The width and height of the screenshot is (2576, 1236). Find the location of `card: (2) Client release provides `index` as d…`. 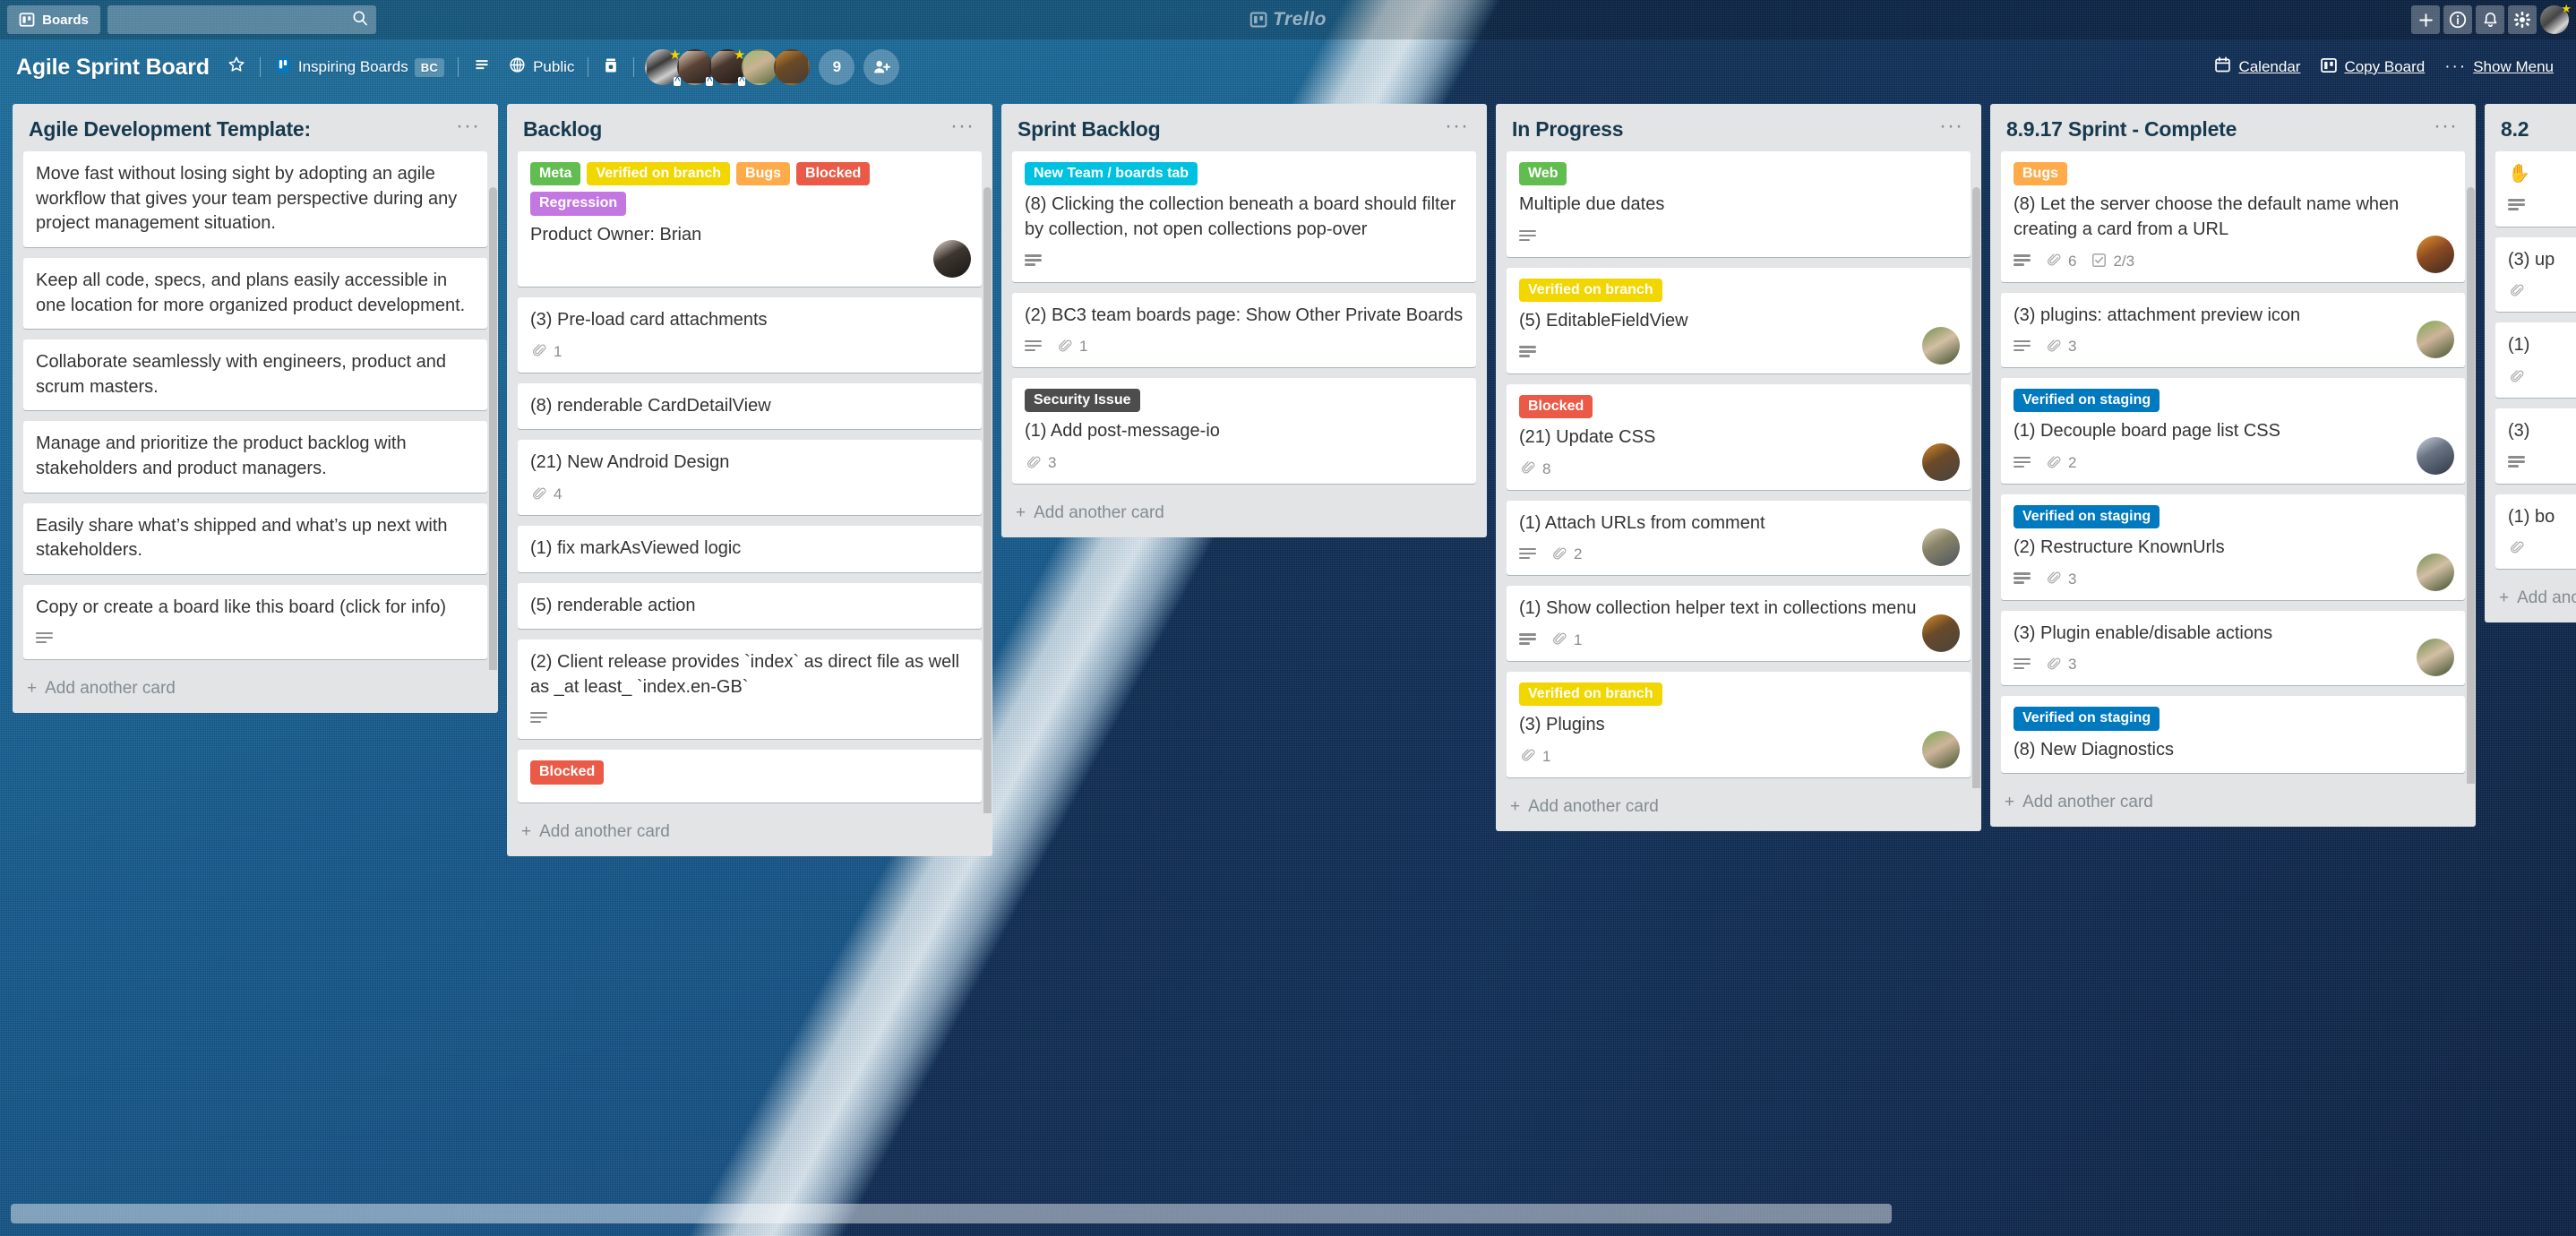

card: (2) Client release provides `index` as d… is located at coordinates (750, 689).